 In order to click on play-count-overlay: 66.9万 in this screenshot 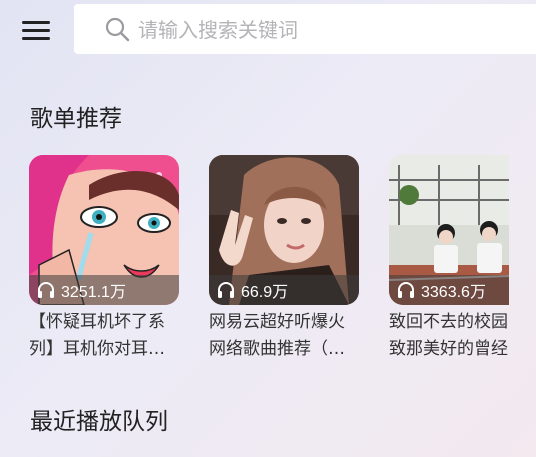, I will do `click(284, 290)`.